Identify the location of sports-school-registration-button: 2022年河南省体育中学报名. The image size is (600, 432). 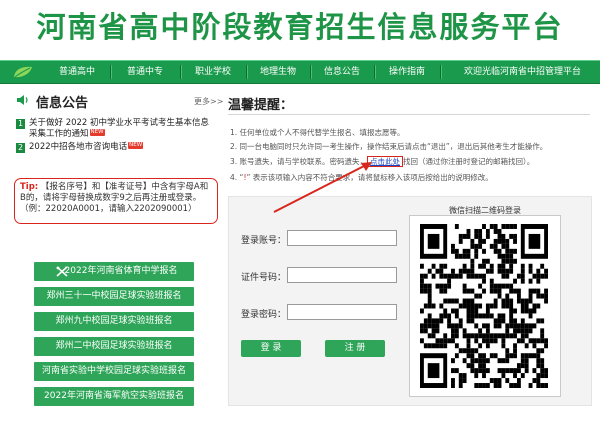
(114, 271).